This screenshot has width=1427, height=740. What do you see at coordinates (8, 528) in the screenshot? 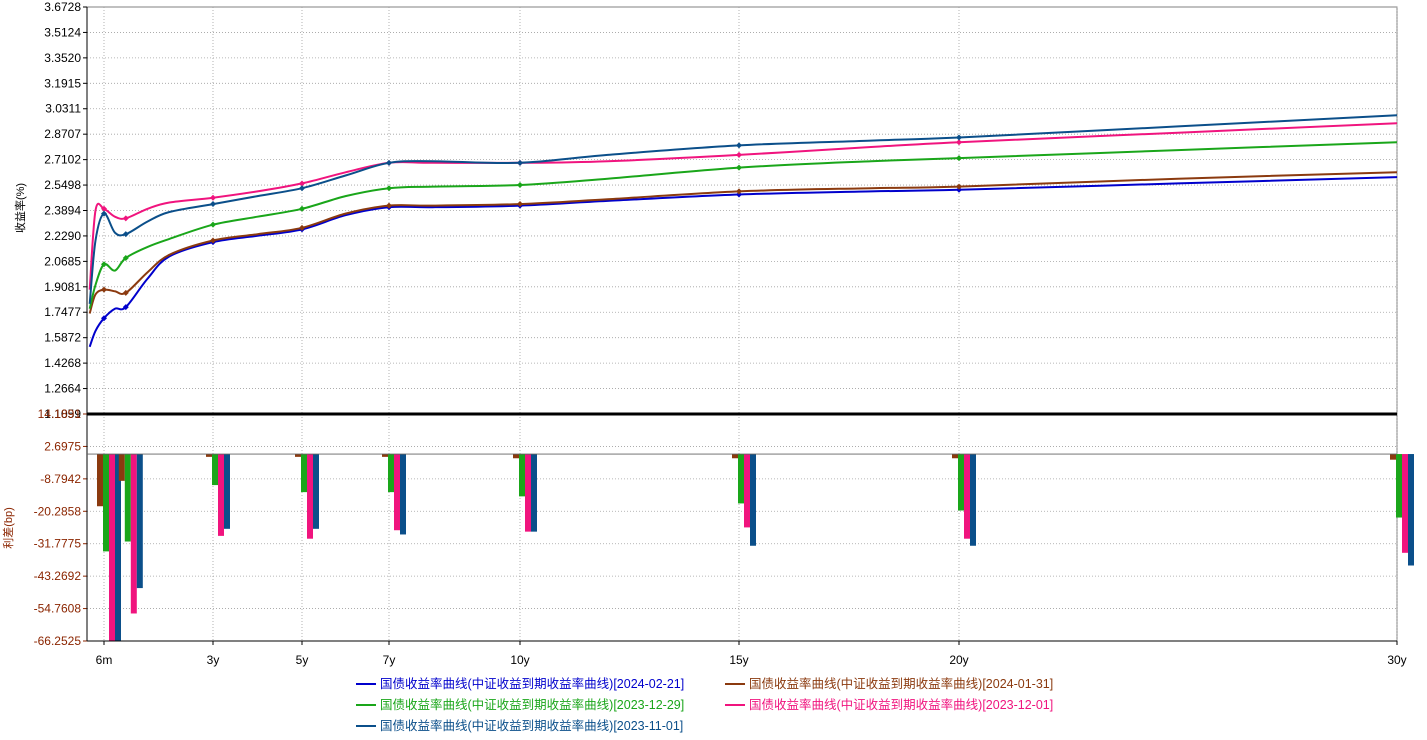
I see `bottom-y-axis-title: 利差(bp)` at bounding box center [8, 528].